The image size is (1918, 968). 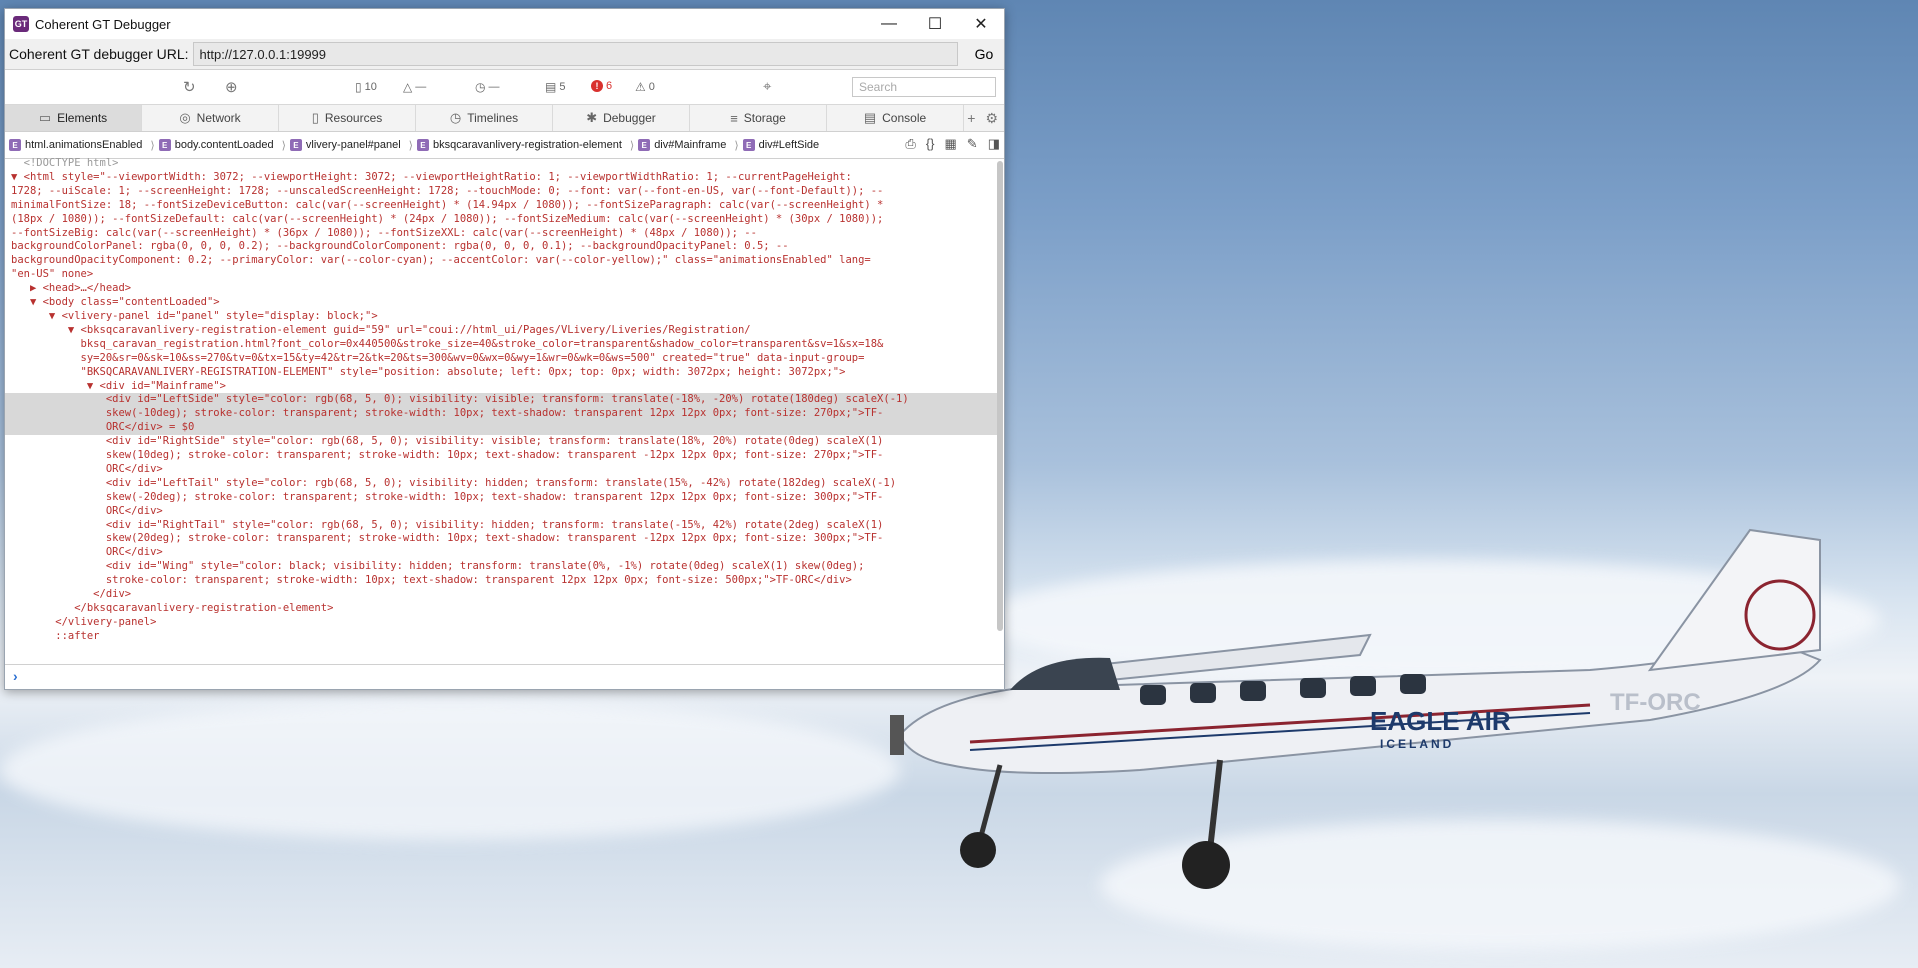 What do you see at coordinates (231, 87) in the screenshot?
I see `download-icon: ⊕` at bounding box center [231, 87].